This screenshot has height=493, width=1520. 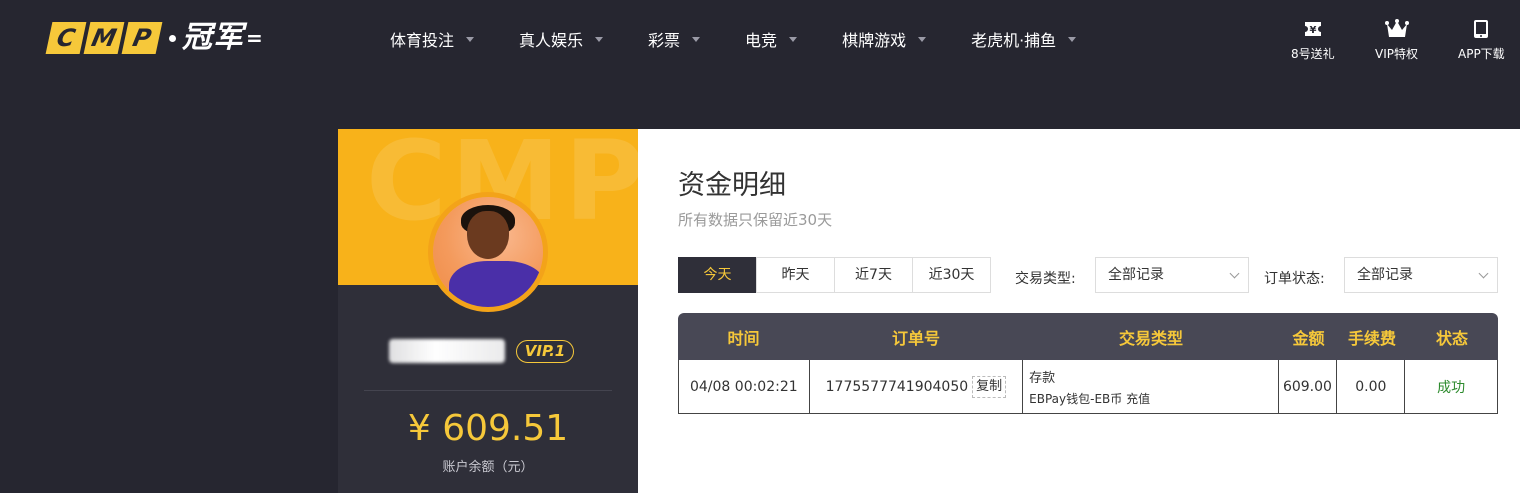 What do you see at coordinates (1396, 29) in the screenshot?
I see `crown-icon` at bounding box center [1396, 29].